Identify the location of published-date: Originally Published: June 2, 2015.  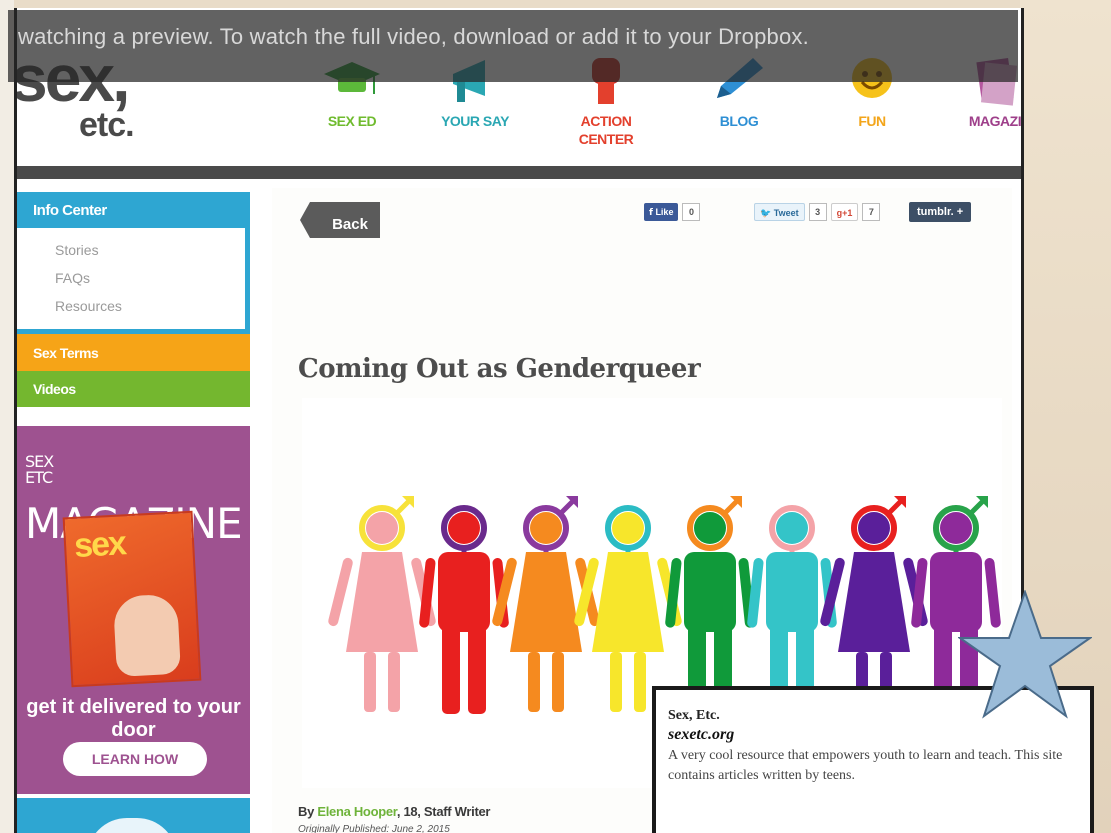
(374, 828).